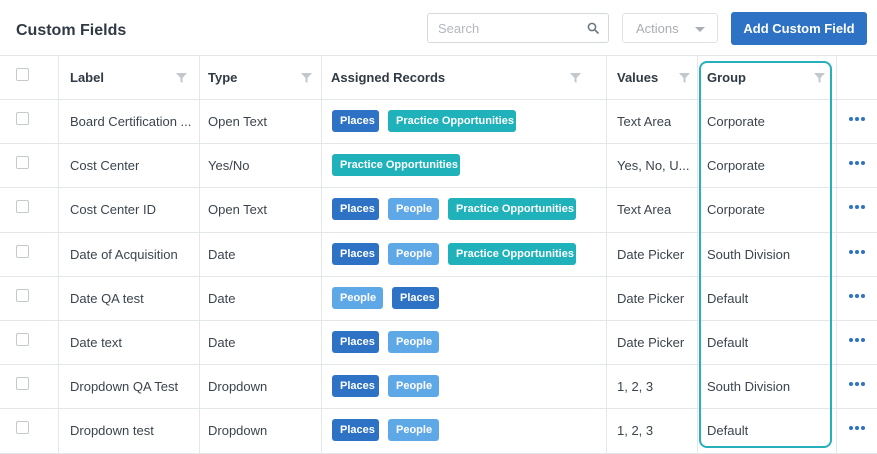 This screenshot has height=454, width=877. I want to click on field-type: Yes/No, so click(229, 166).